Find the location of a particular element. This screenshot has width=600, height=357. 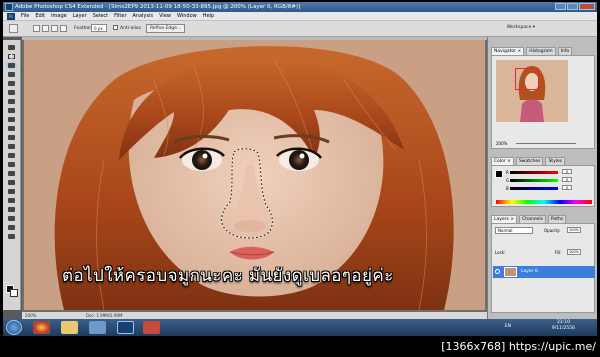

navigator-thumbnail is located at coordinates (532, 91).